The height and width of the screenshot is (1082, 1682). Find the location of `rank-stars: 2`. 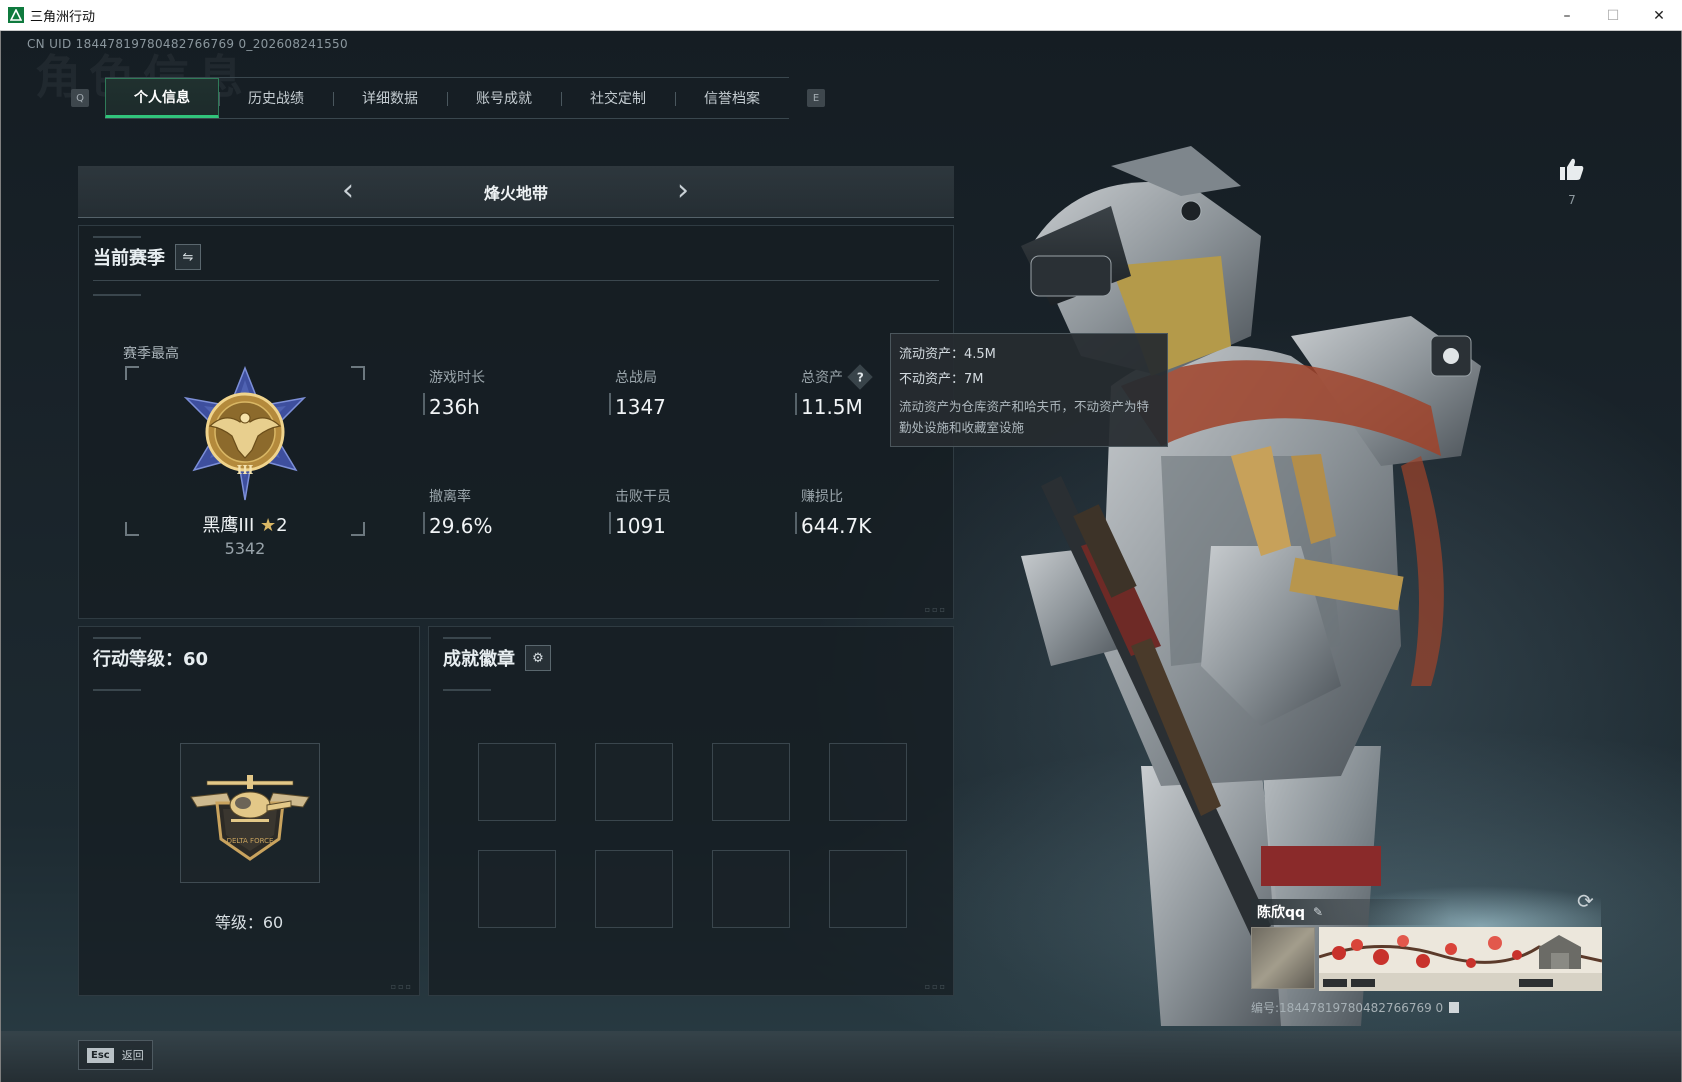

rank-stars: 2 is located at coordinates (282, 525).